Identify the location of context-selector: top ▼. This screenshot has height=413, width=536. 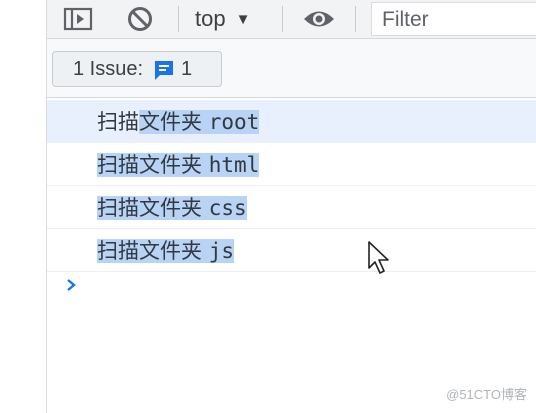
(222, 19).